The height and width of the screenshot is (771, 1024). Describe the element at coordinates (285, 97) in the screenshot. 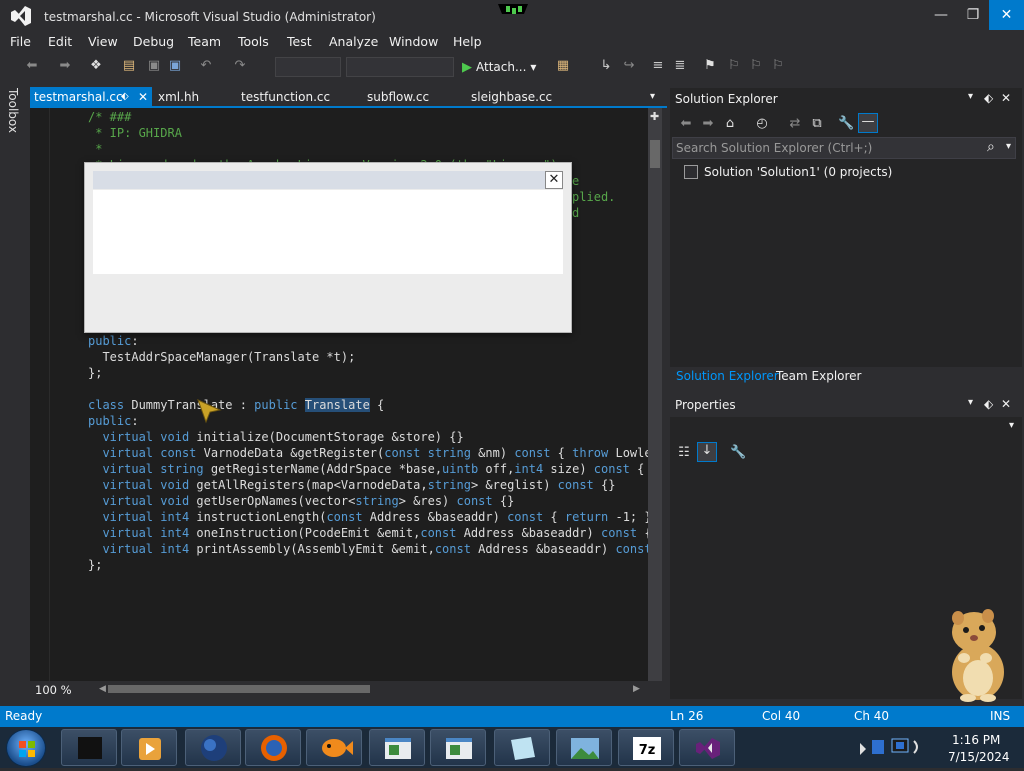

I see `tab-testfunction-cc: testfunction.cc` at that location.